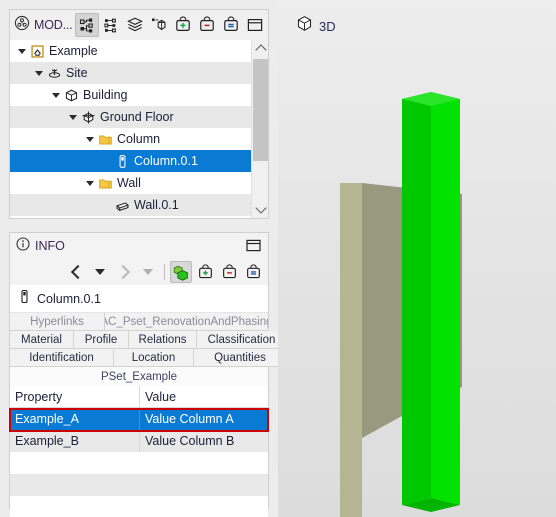 This screenshot has width=556, height=517. What do you see at coordinates (204, 441) in the screenshot?
I see `property-value-cell: Value Column B` at bounding box center [204, 441].